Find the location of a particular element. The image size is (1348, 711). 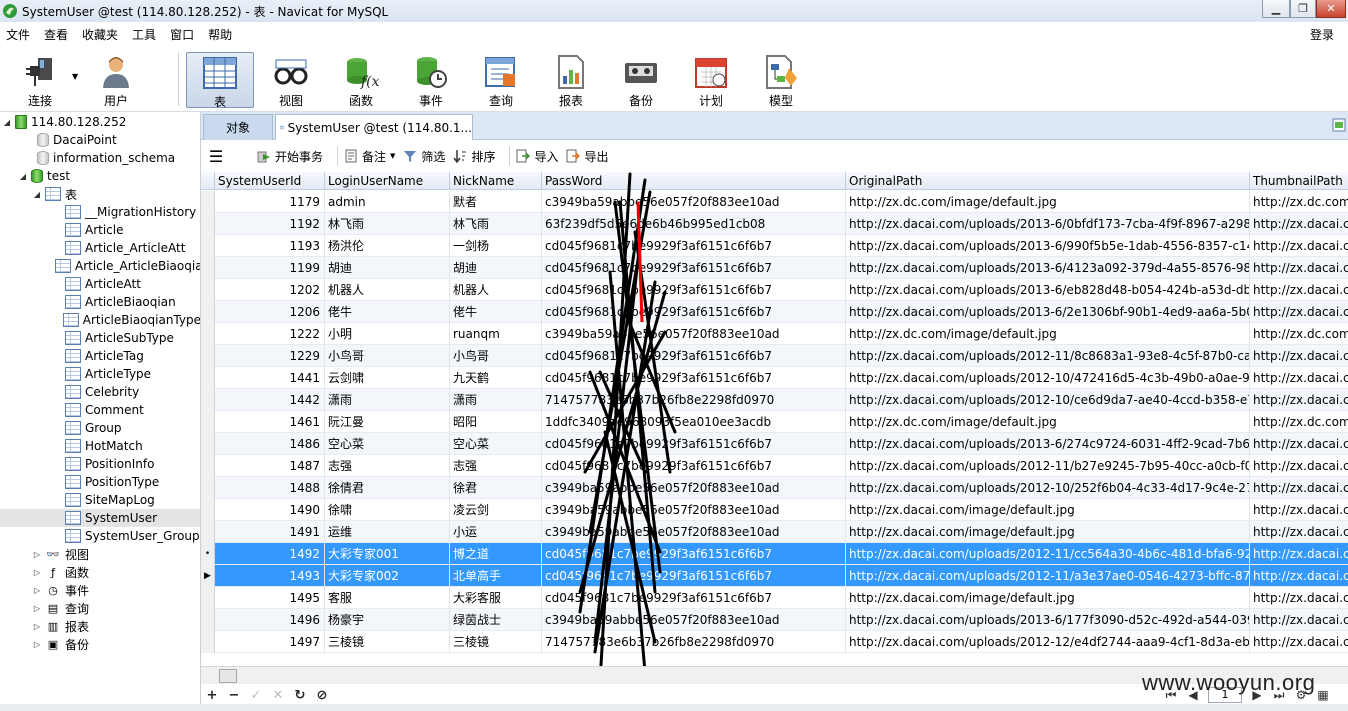

tree-table-item: Celebrity is located at coordinates (100, 392).